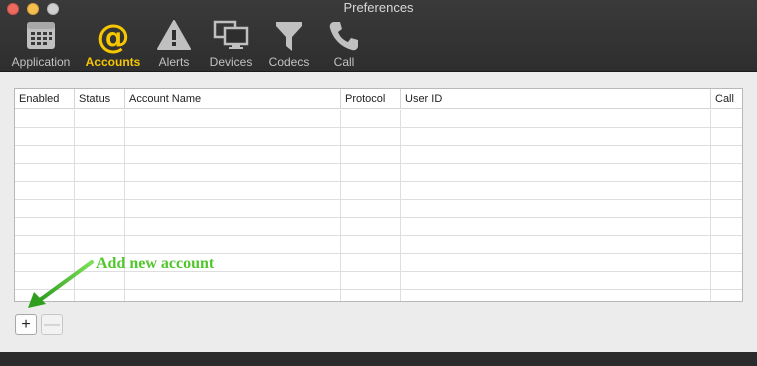  I want to click on toolbar-item-accounts: @ Accounts, so click(113, 44).